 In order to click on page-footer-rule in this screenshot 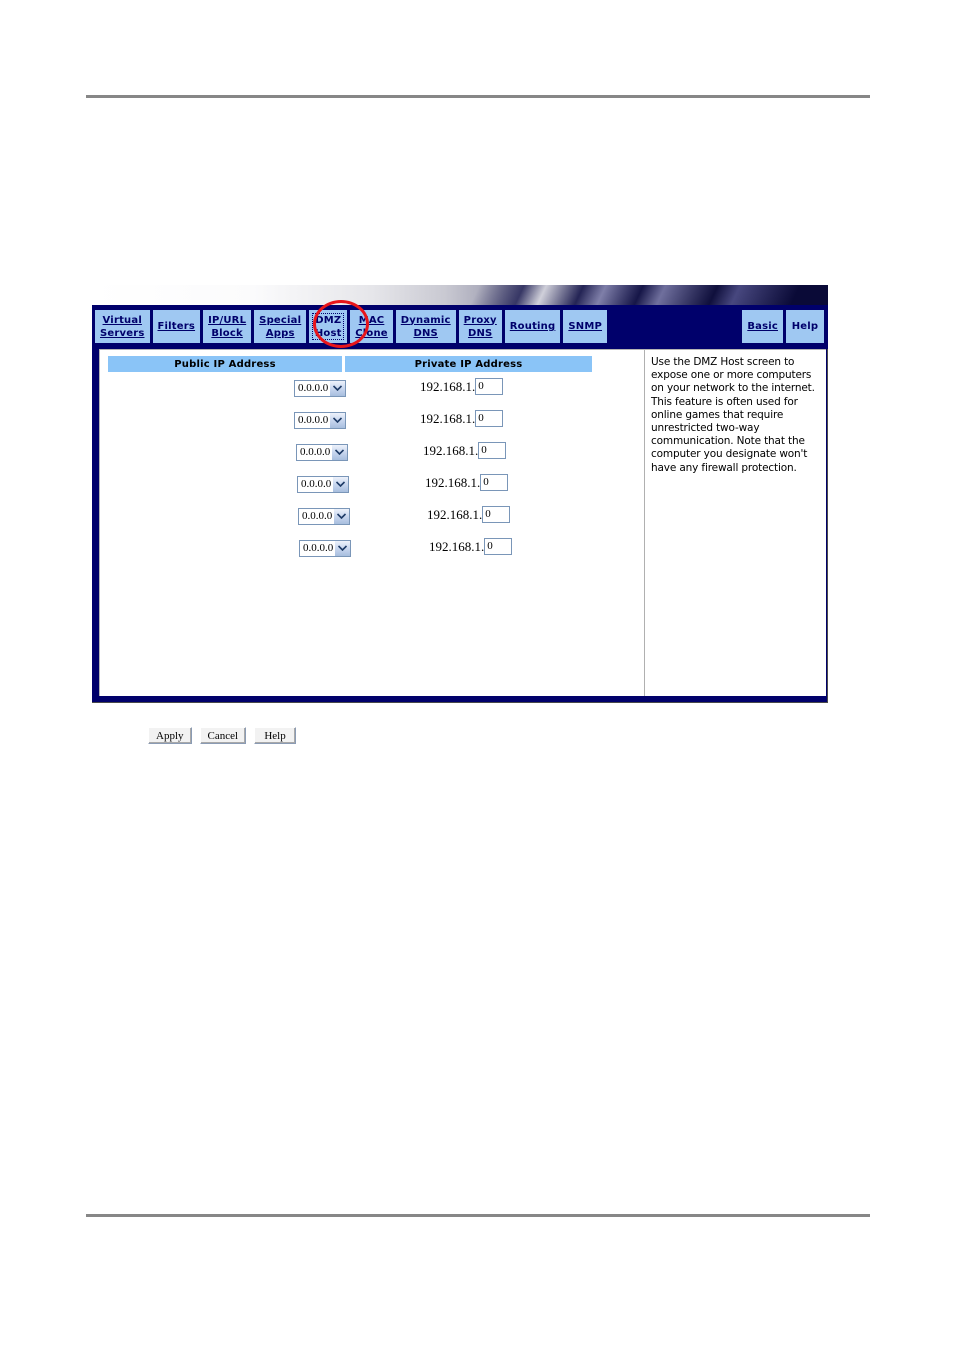, I will do `click(478, 1215)`.